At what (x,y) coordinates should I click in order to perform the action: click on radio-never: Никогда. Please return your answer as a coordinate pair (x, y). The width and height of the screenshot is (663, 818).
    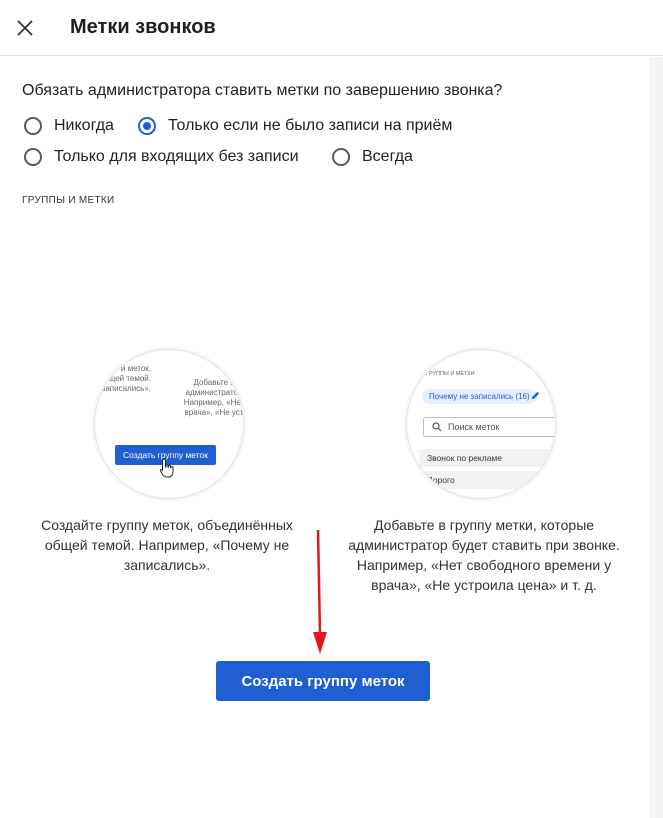
    Looking at the image, I should click on (69, 126).